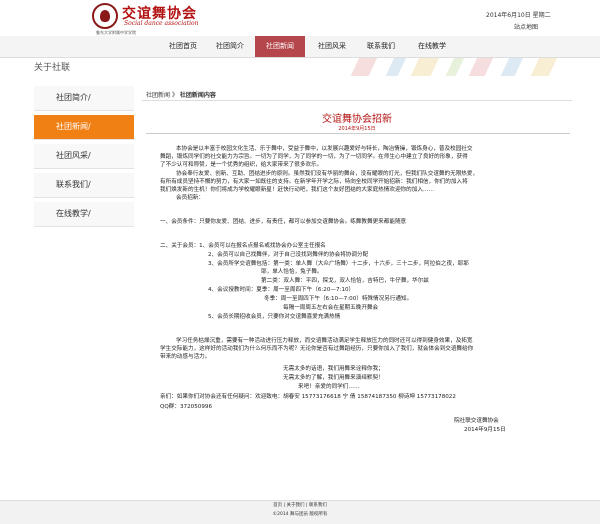  I want to click on article-title: 交谊舞协会招新, so click(357, 119).